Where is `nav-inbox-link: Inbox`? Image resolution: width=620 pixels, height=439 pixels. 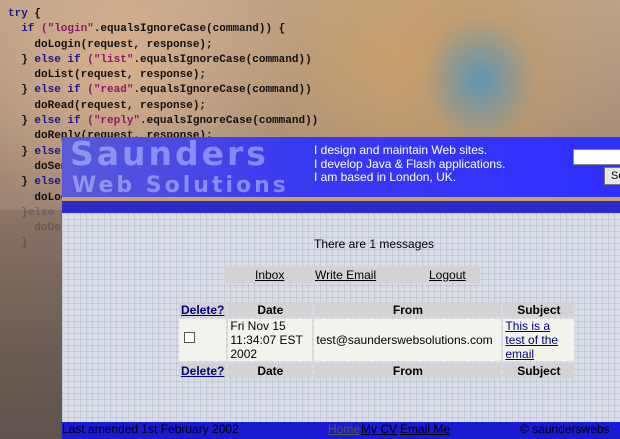 nav-inbox-link: Inbox is located at coordinates (269, 275).